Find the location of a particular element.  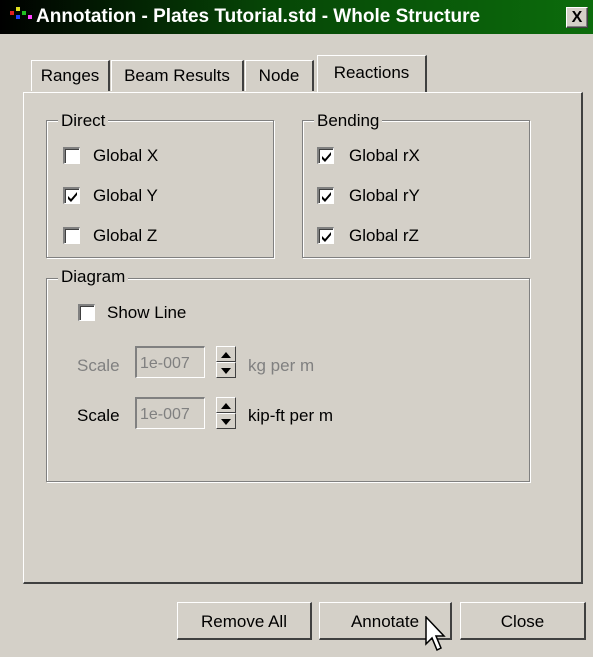

global-rz-checkbox is located at coordinates (325, 235).